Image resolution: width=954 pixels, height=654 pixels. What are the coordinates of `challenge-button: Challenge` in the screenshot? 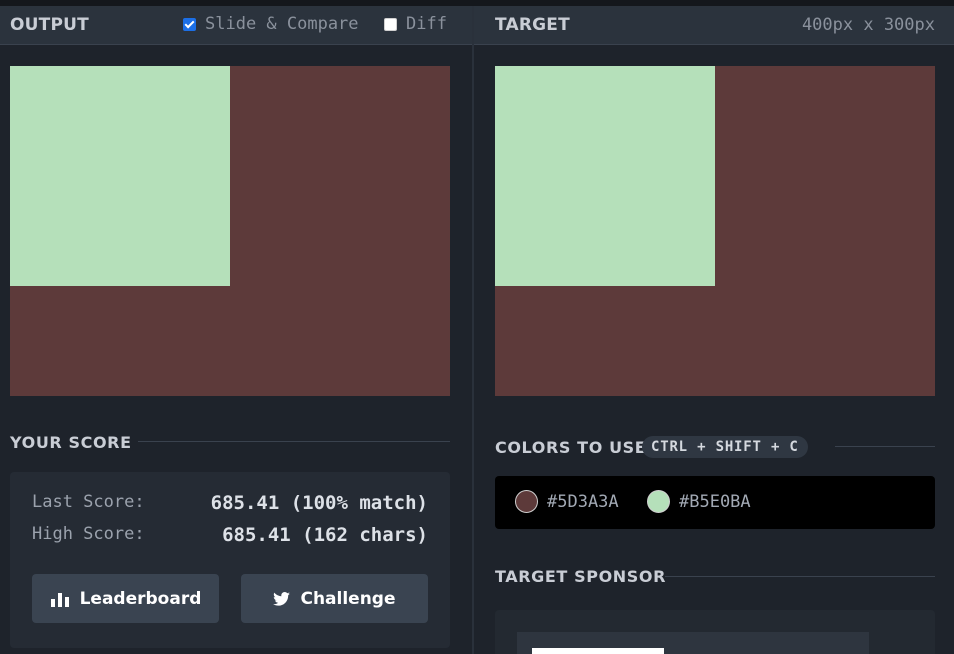 It's located at (334, 598).